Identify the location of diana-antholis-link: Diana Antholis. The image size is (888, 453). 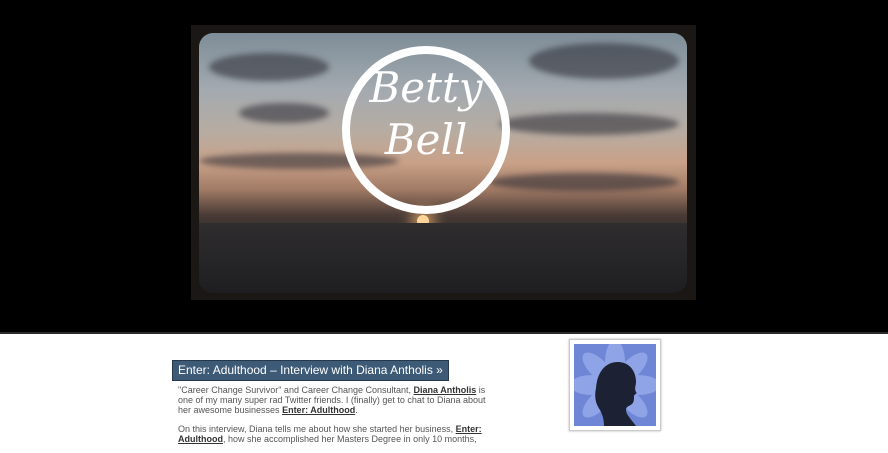
(445, 390).